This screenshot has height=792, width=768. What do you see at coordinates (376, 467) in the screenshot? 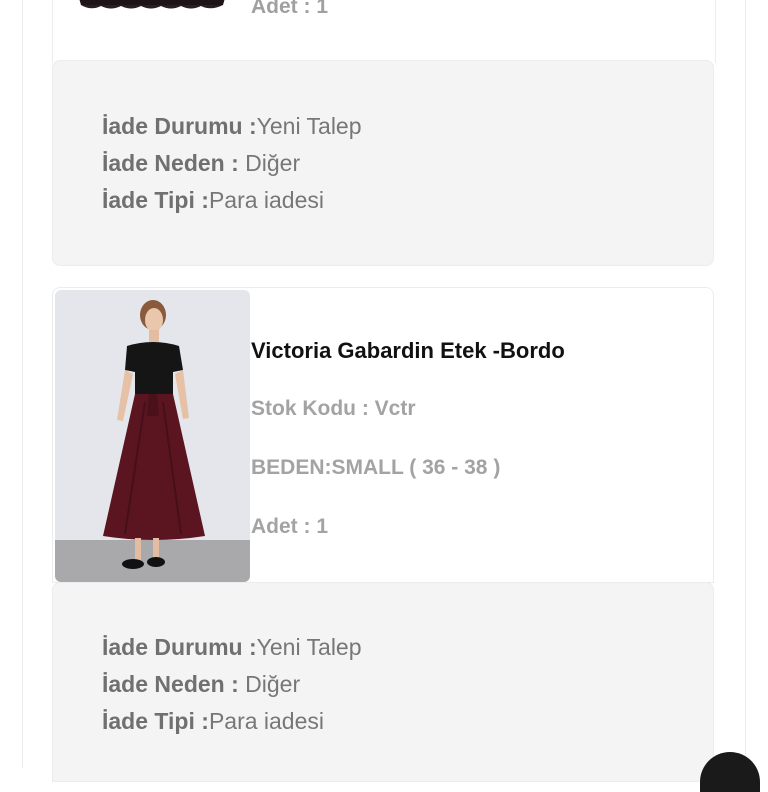
I see `product-size: BEDEN:SMALL ( 36 - 38 )` at bounding box center [376, 467].